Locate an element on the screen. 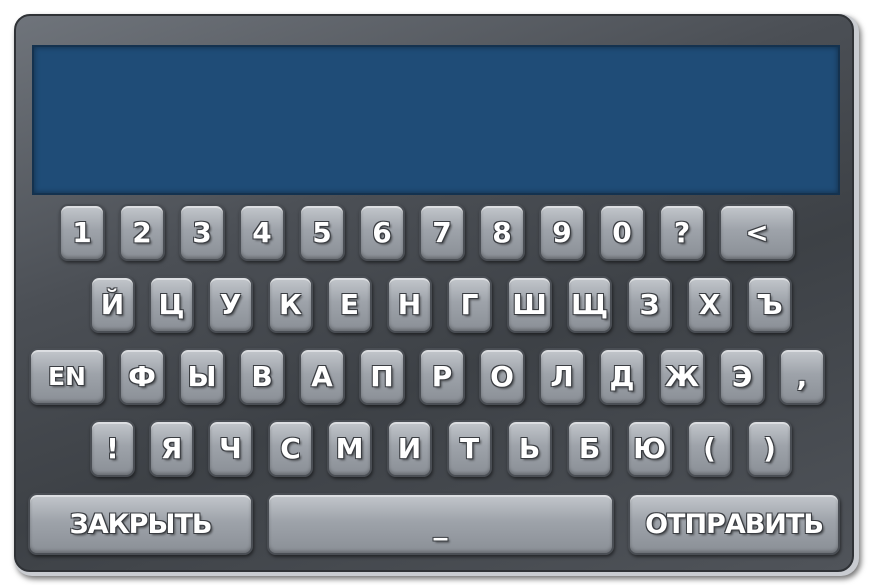 This screenshot has height=585, width=870. key-ж: Ж is located at coordinates (682, 376).